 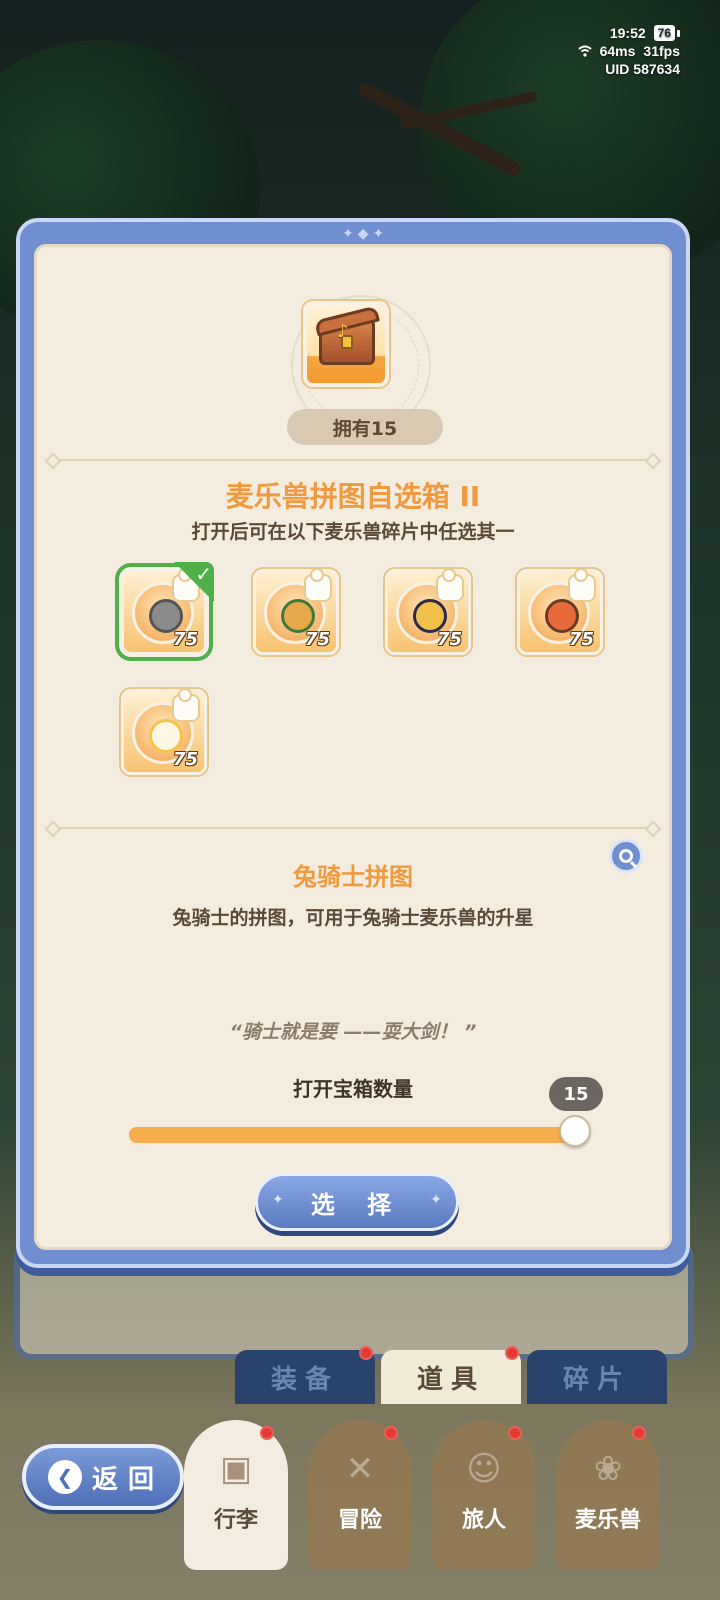 What do you see at coordinates (617, 51) in the screenshot?
I see `ping-readout: 64ms` at bounding box center [617, 51].